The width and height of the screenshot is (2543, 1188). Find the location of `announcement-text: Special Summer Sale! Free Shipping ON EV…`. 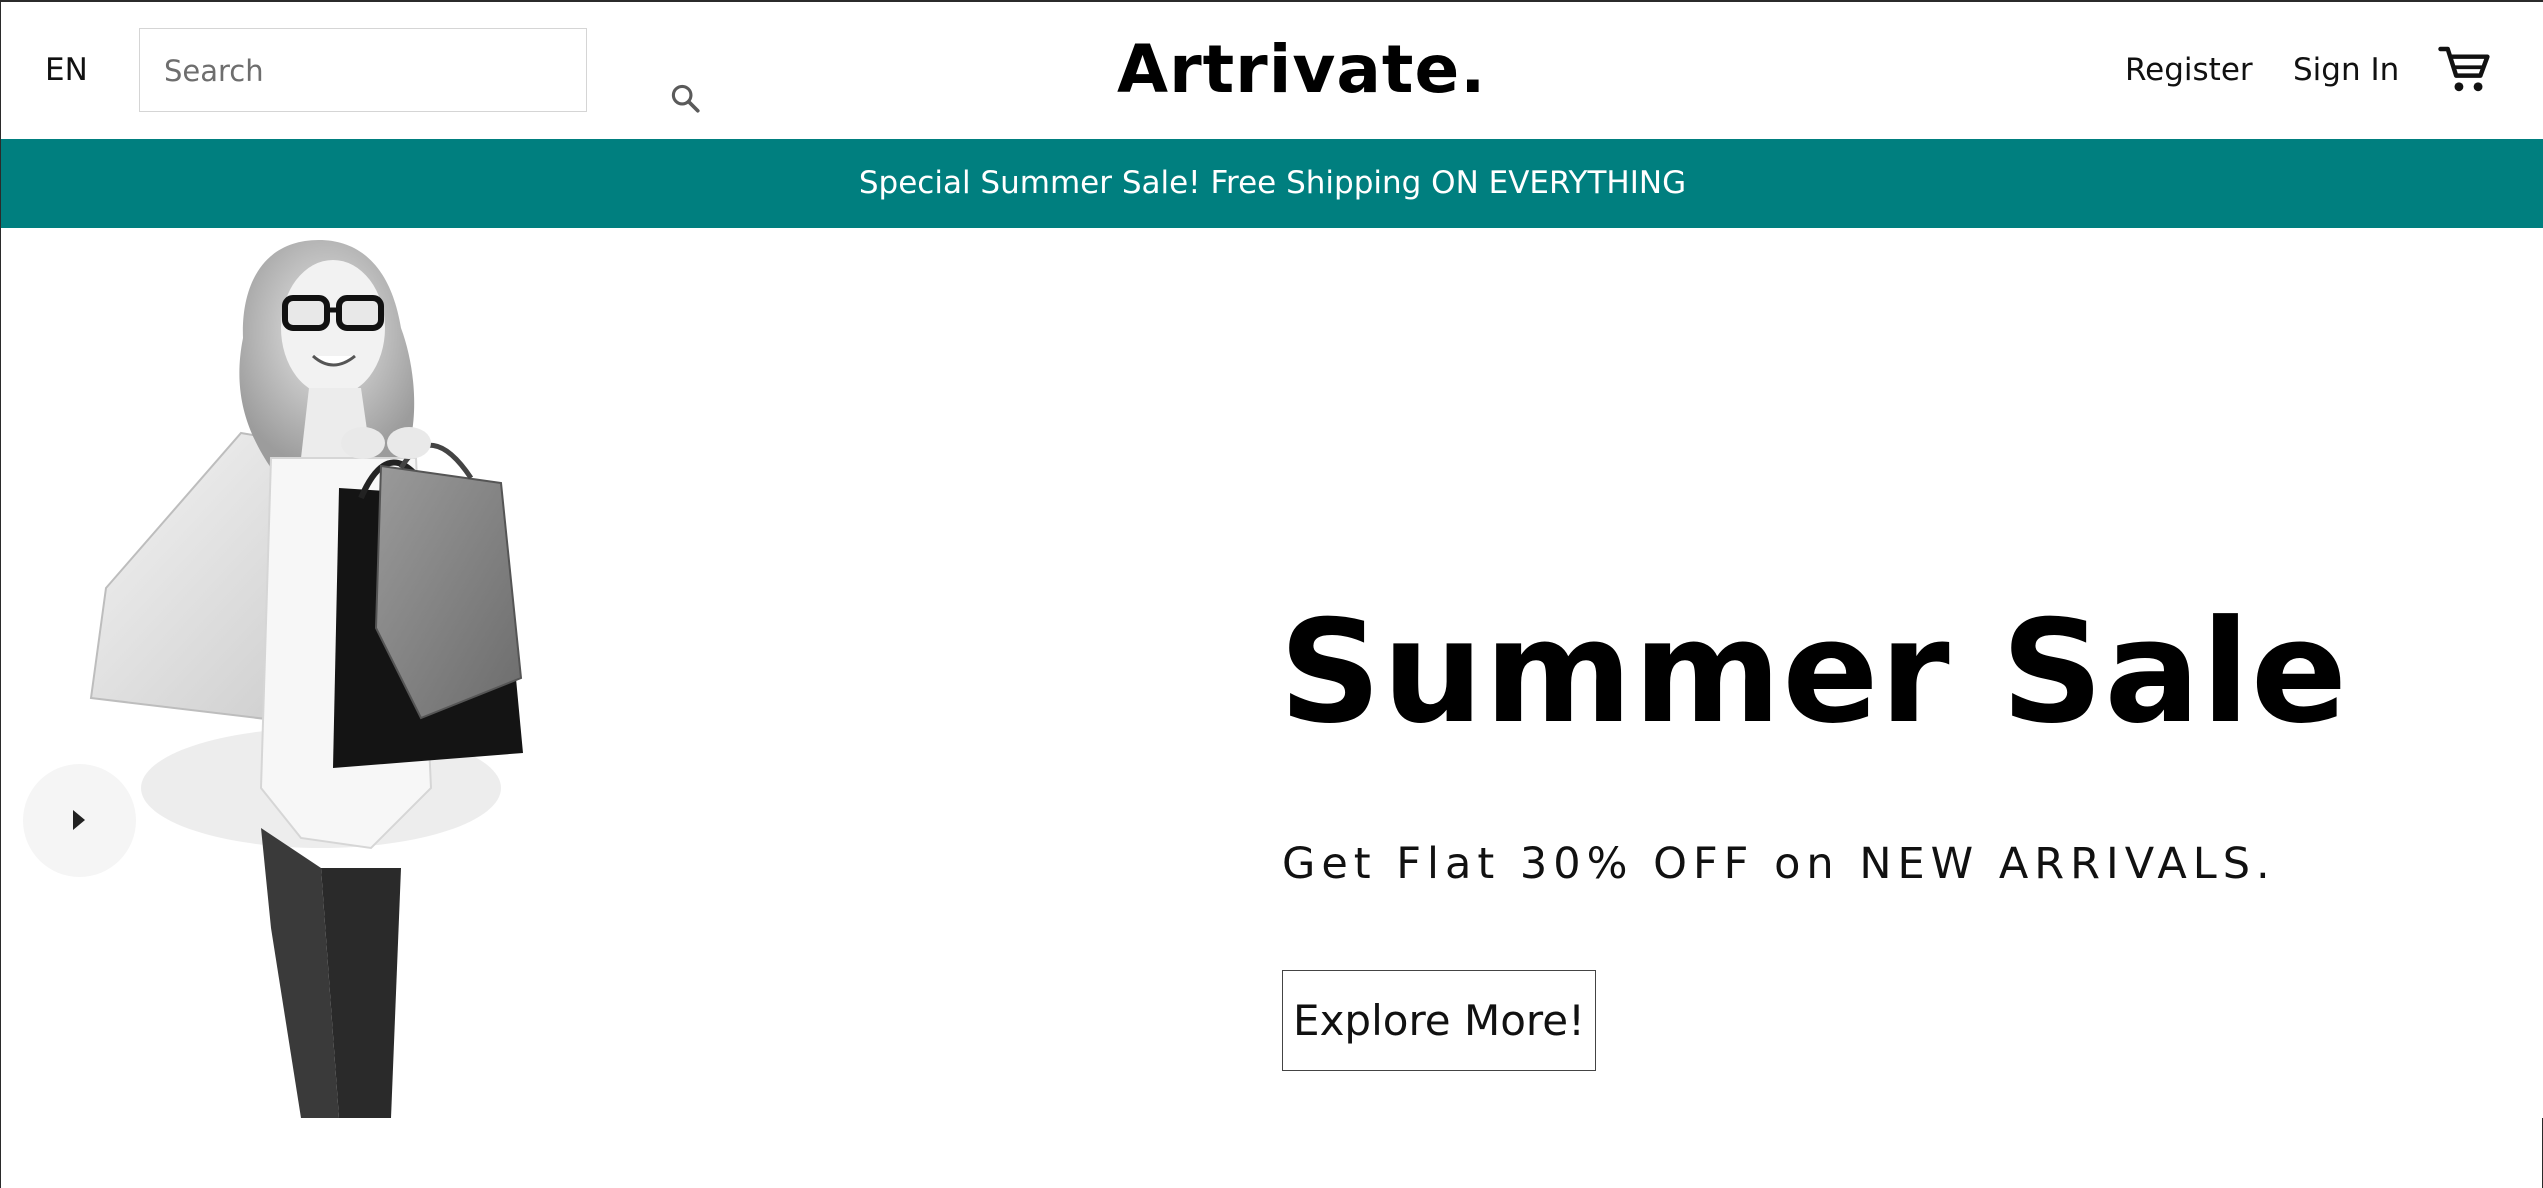

announcement-text: Special Summer Sale! Free Shipping ON EV… is located at coordinates (1272, 183).